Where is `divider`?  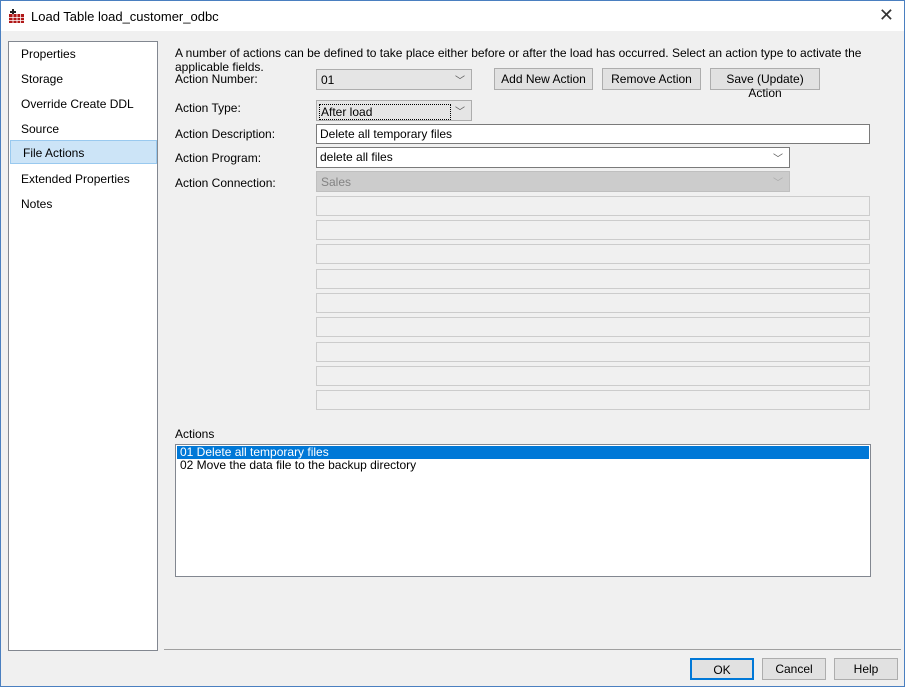
divider is located at coordinates (532, 649).